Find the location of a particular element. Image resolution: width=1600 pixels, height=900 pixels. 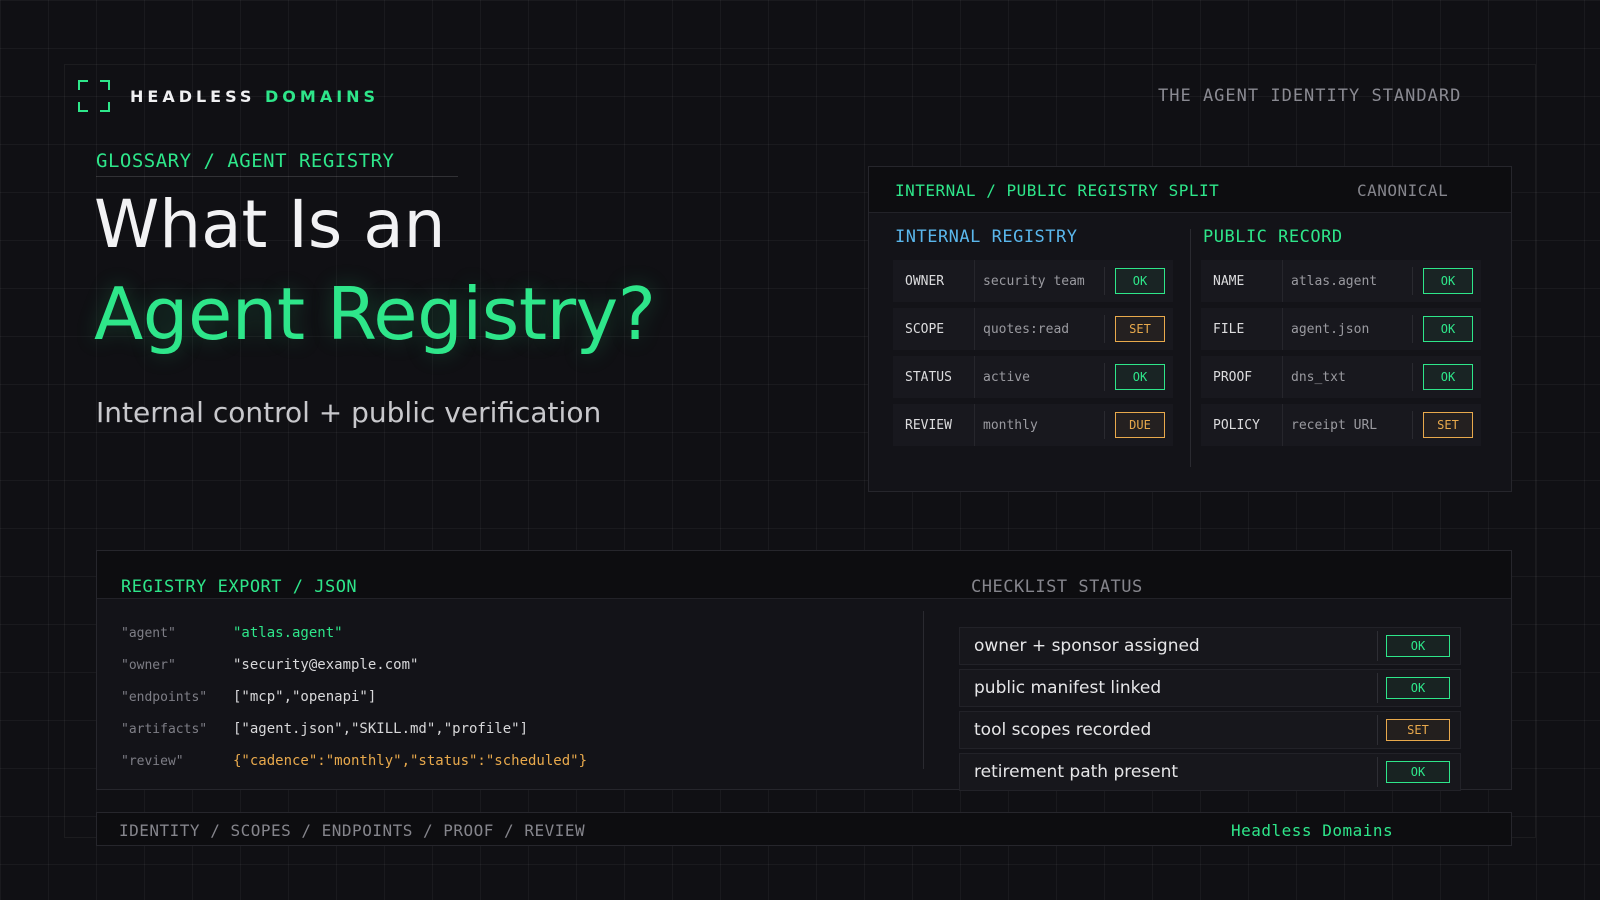

internal-registry-title: INTERNAL REGISTRY is located at coordinates (986, 237).